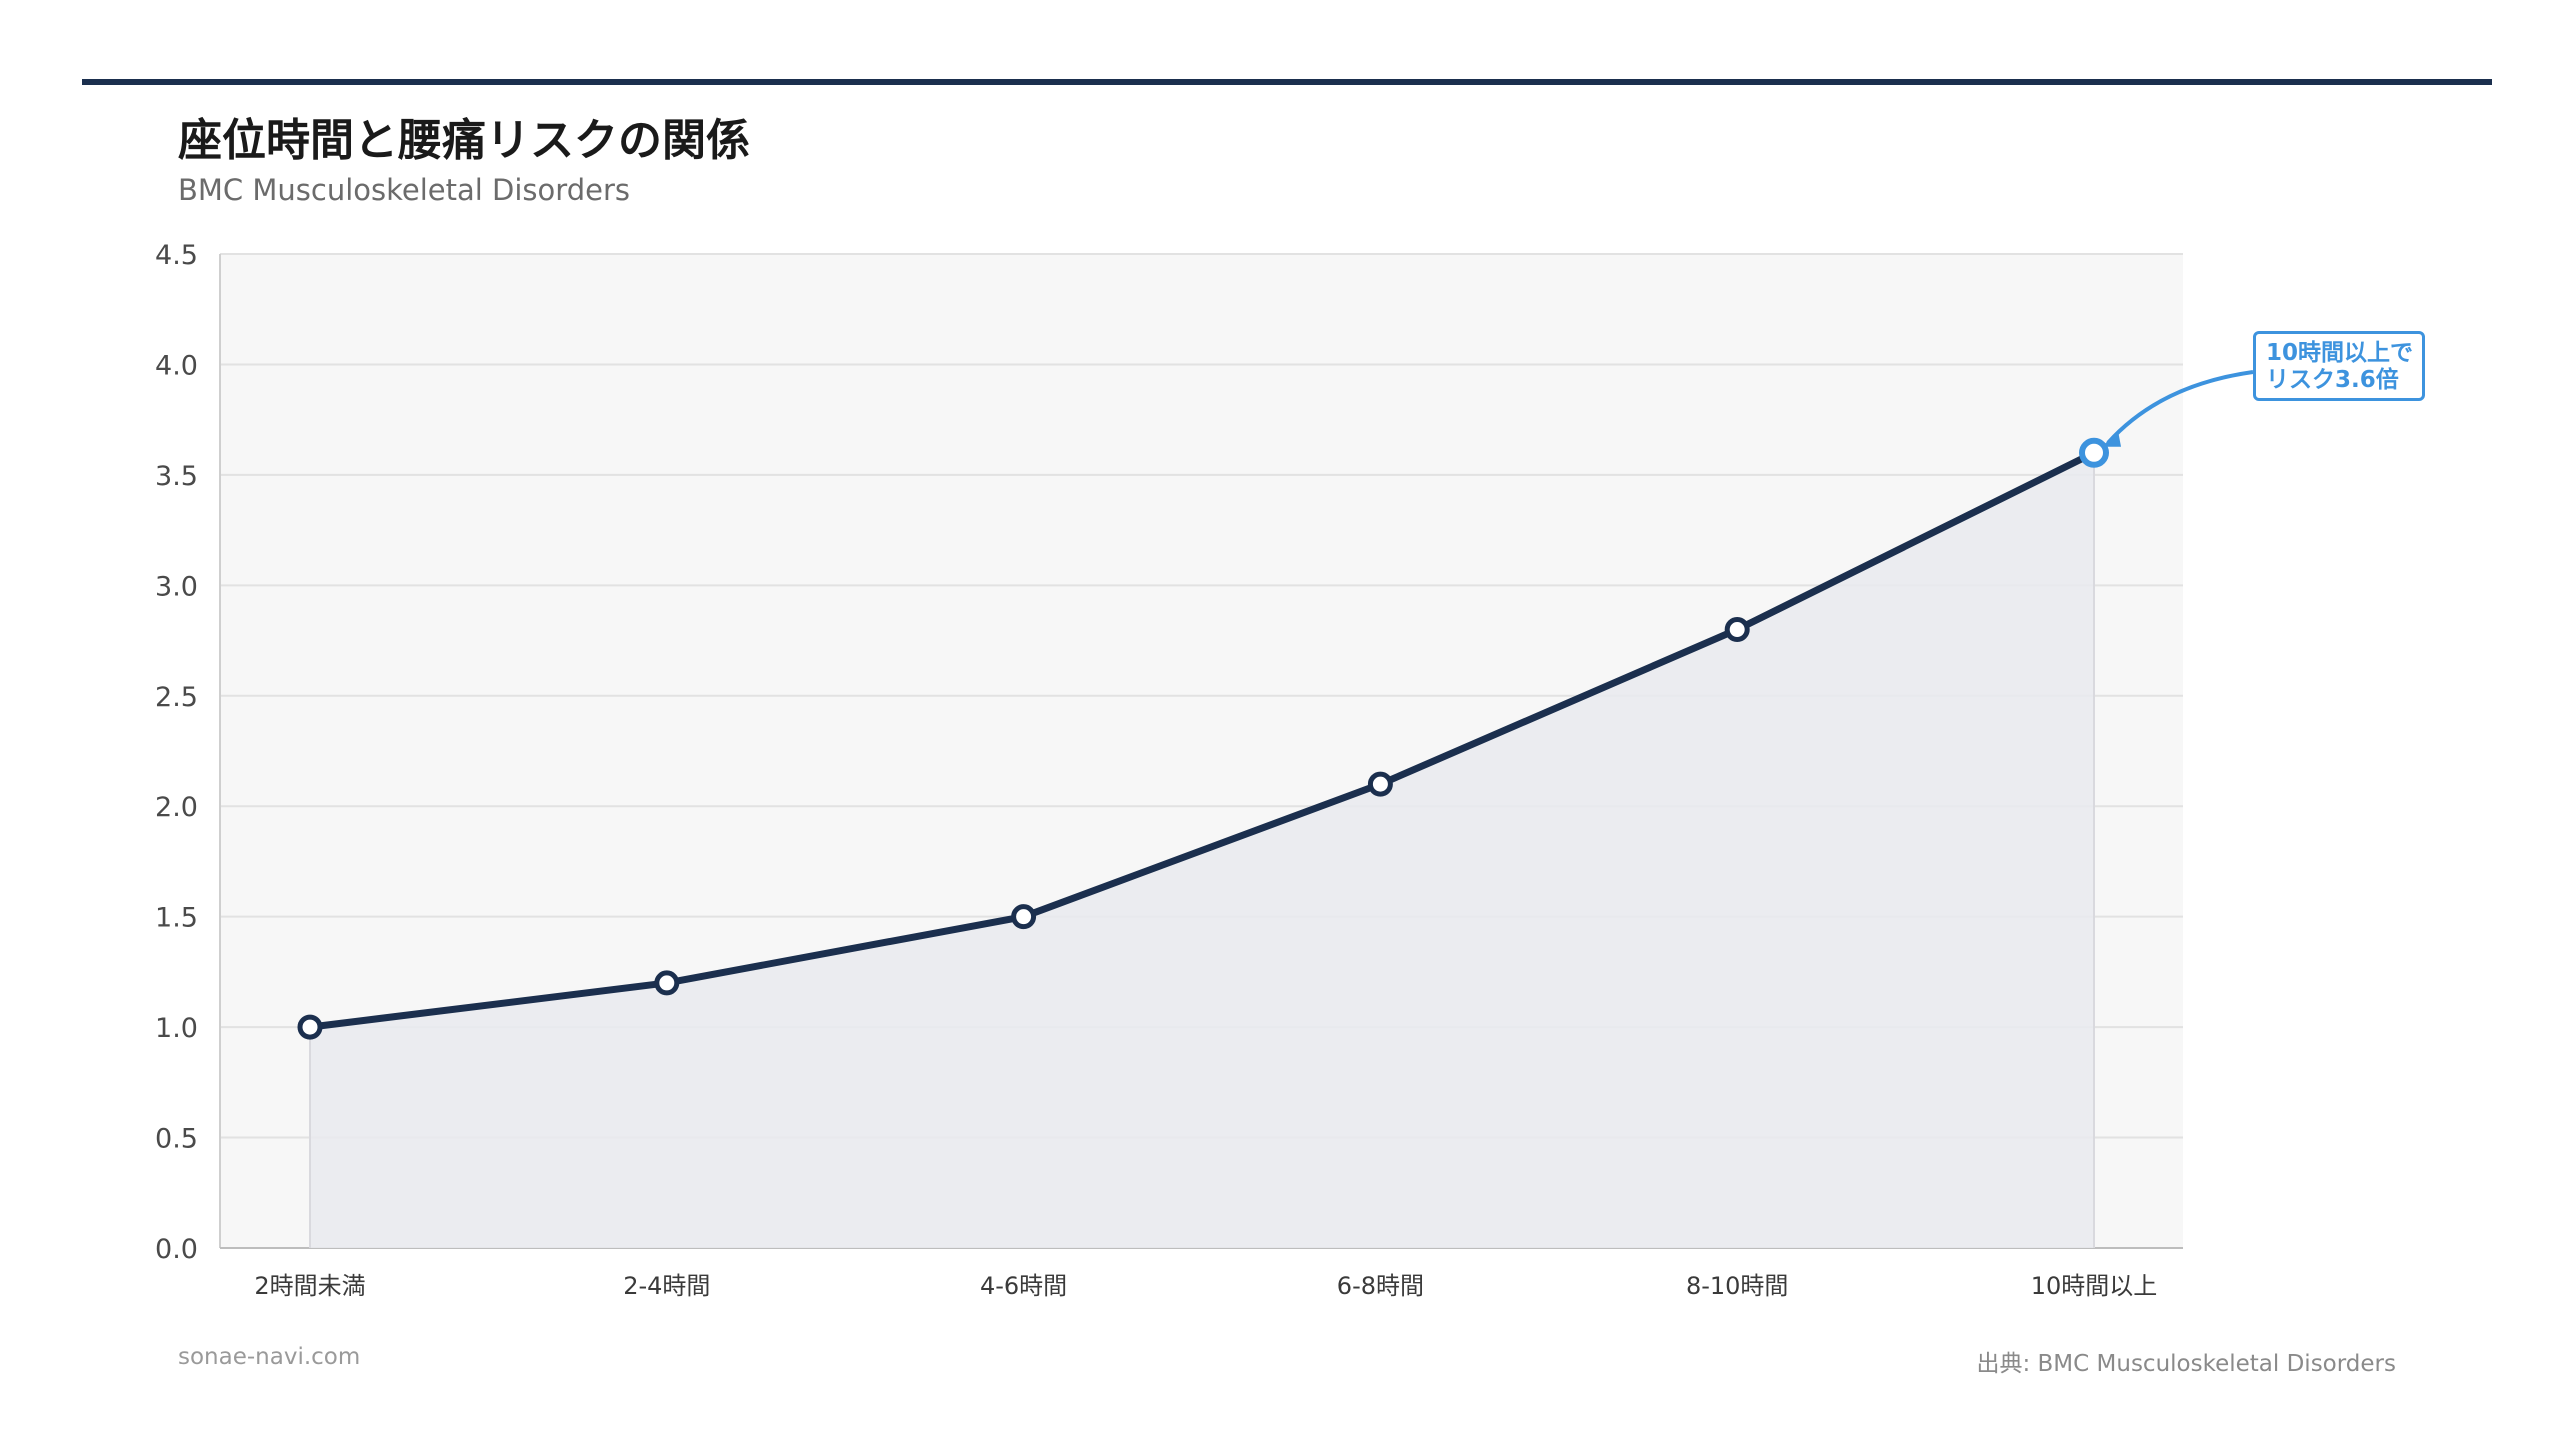 This screenshot has height=1445, width=2560. Describe the element at coordinates (2186, 1364) in the screenshot. I see `footer-source: 出典: BMC Musculoskeletal Disorders` at that location.